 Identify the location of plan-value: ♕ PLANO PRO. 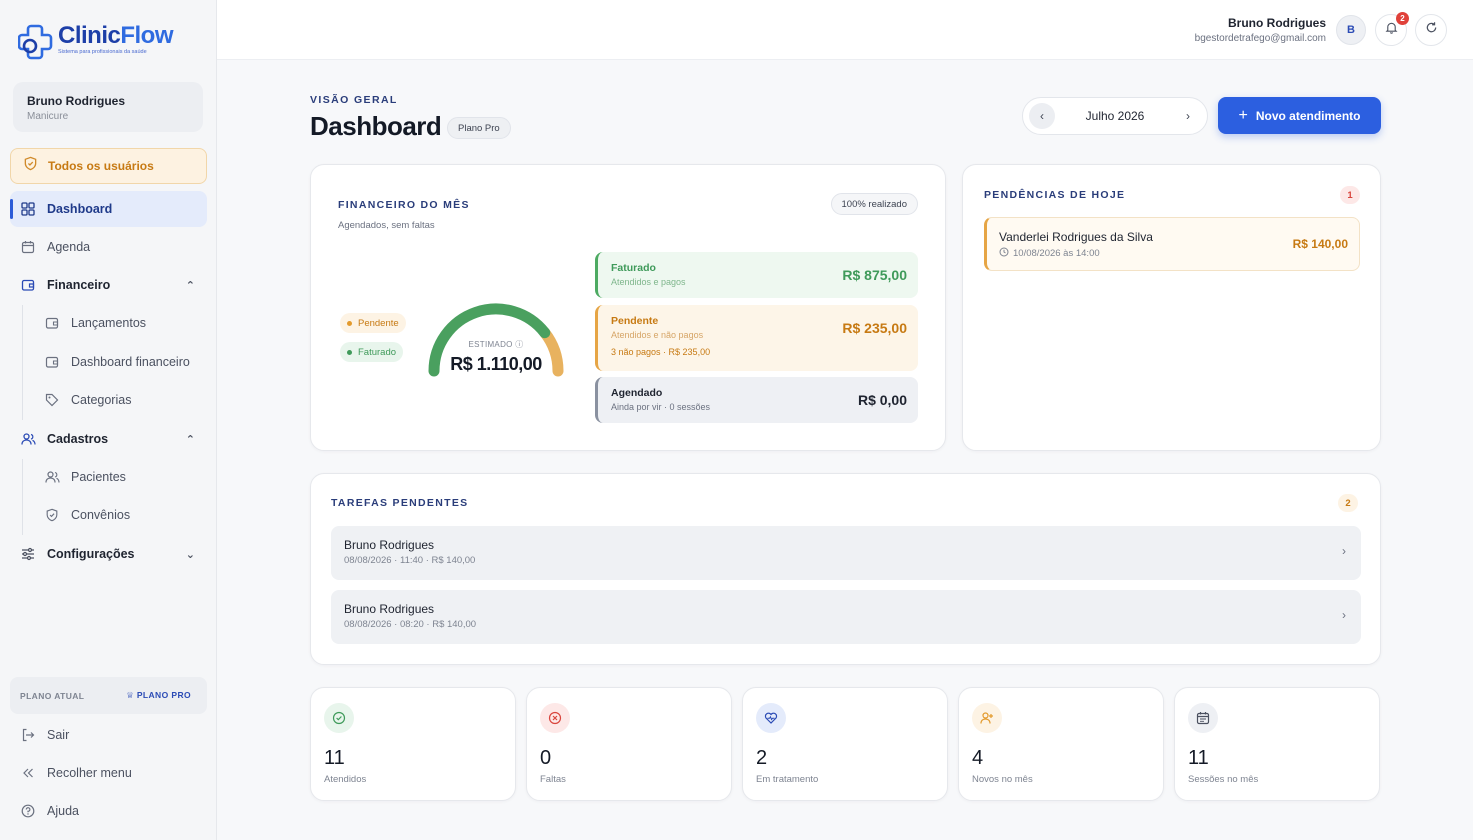
(158, 695).